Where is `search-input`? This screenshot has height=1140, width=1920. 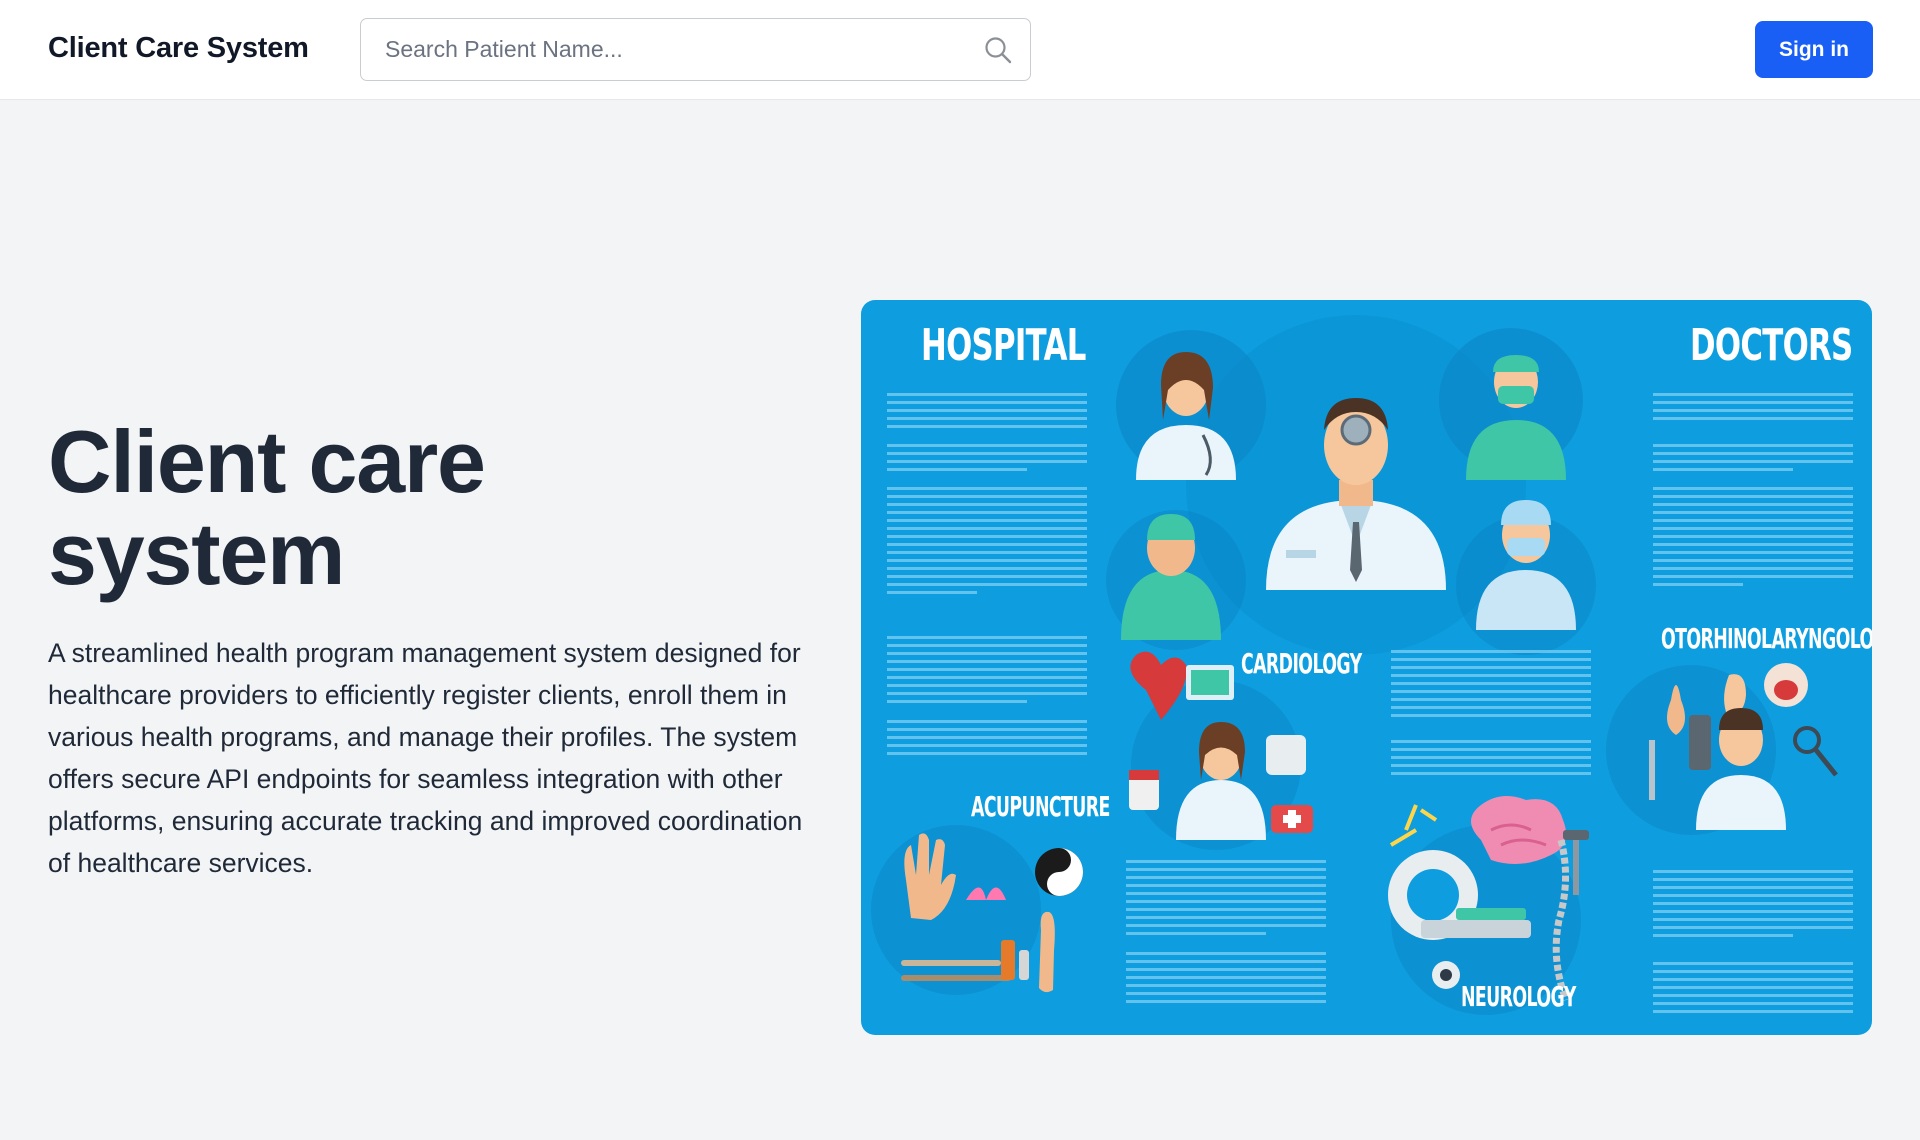
search-input is located at coordinates (661, 49).